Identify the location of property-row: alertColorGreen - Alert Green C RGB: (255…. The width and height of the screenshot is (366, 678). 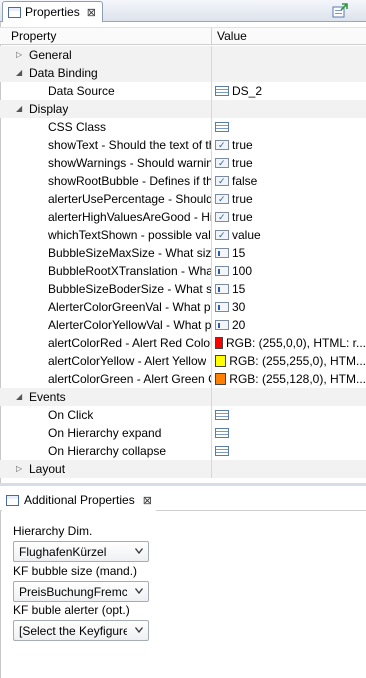
(183, 379).